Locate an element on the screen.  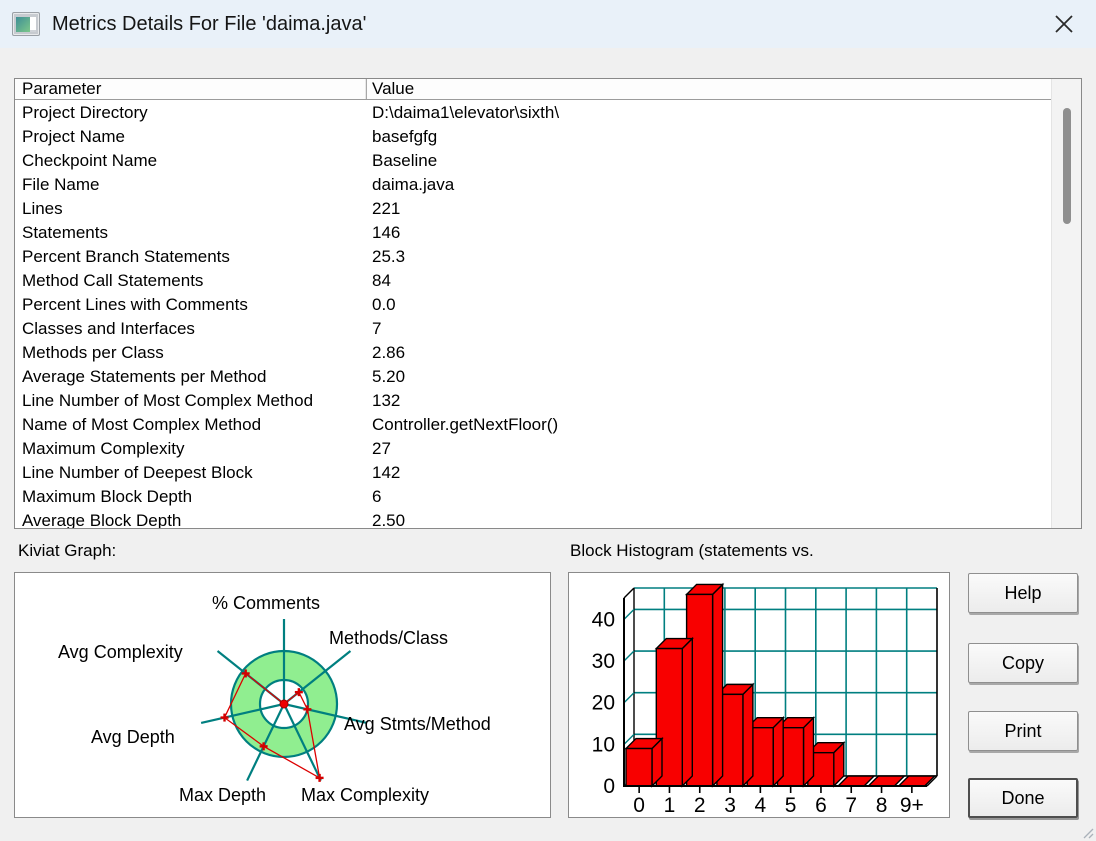
table-row: Line Number of Deepest Block 142 is located at coordinates (533, 473).